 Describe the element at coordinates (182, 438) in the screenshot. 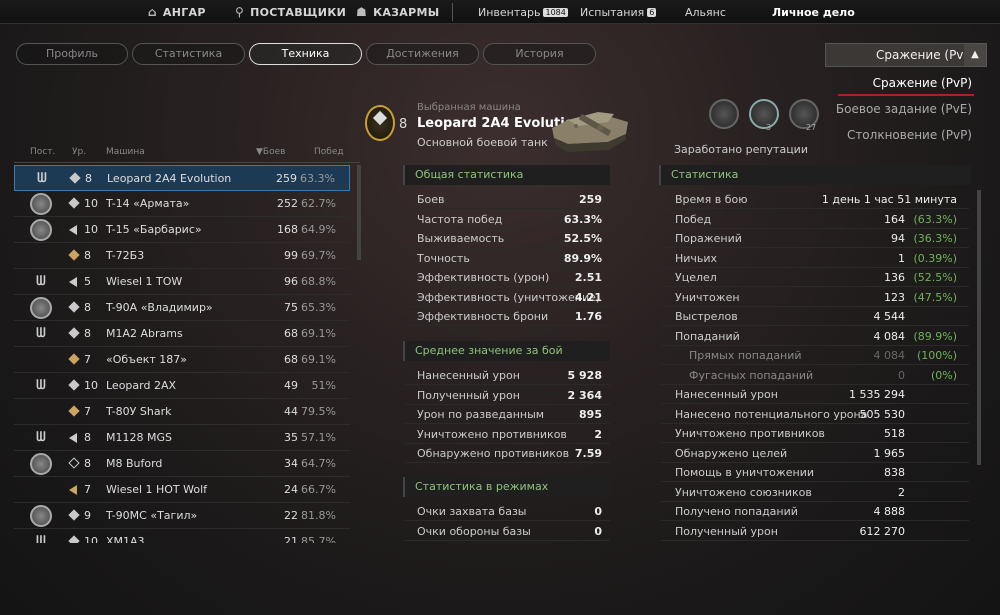

I see `table-row: ᗯ 8 M1128 MGS 35 57.1%` at that location.